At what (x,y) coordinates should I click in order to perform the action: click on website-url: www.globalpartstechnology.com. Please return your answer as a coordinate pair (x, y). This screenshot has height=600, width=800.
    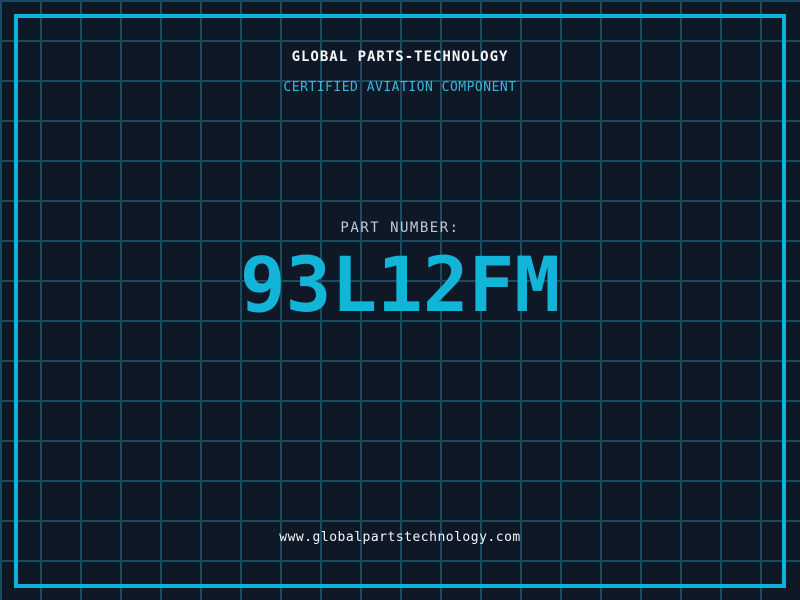
    Looking at the image, I should click on (400, 537).